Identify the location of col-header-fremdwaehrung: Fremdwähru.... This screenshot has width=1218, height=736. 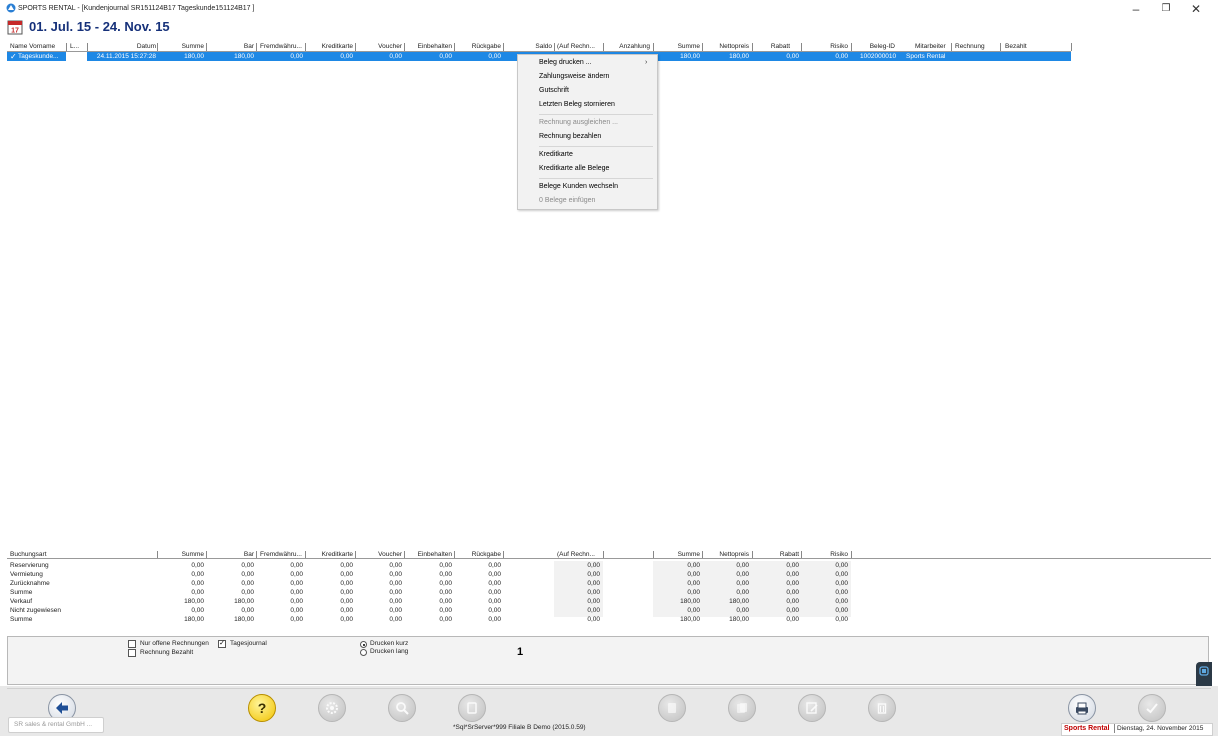
(281, 46).